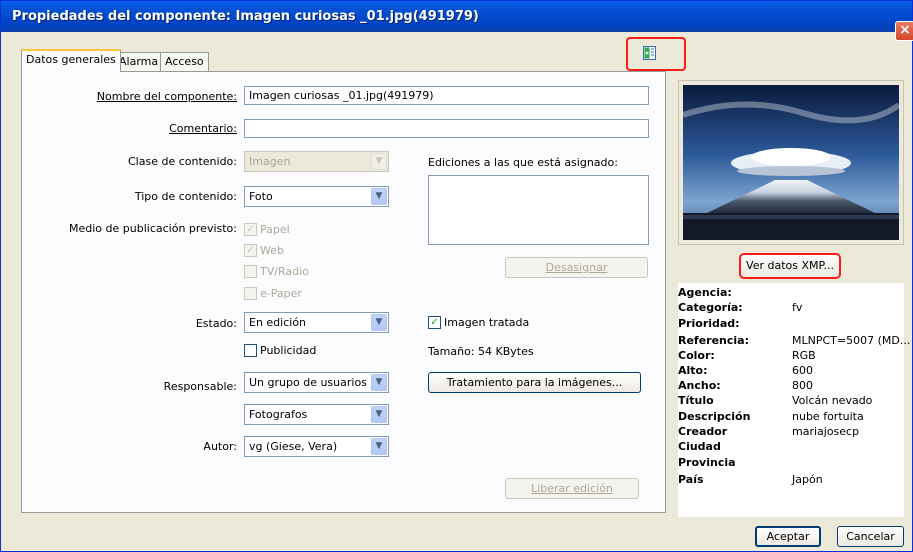 The width and height of the screenshot is (913, 552). I want to click on metadata-row: Ancho: 800, so click(791, 385).